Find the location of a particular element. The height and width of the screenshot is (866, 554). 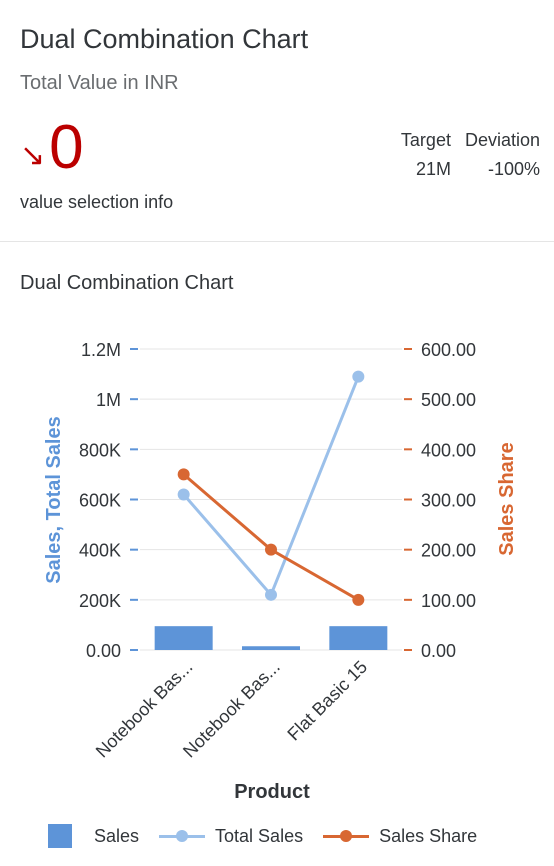

target-deviation: Target 21M Deviation -100% is located at coordinates (470, 155).